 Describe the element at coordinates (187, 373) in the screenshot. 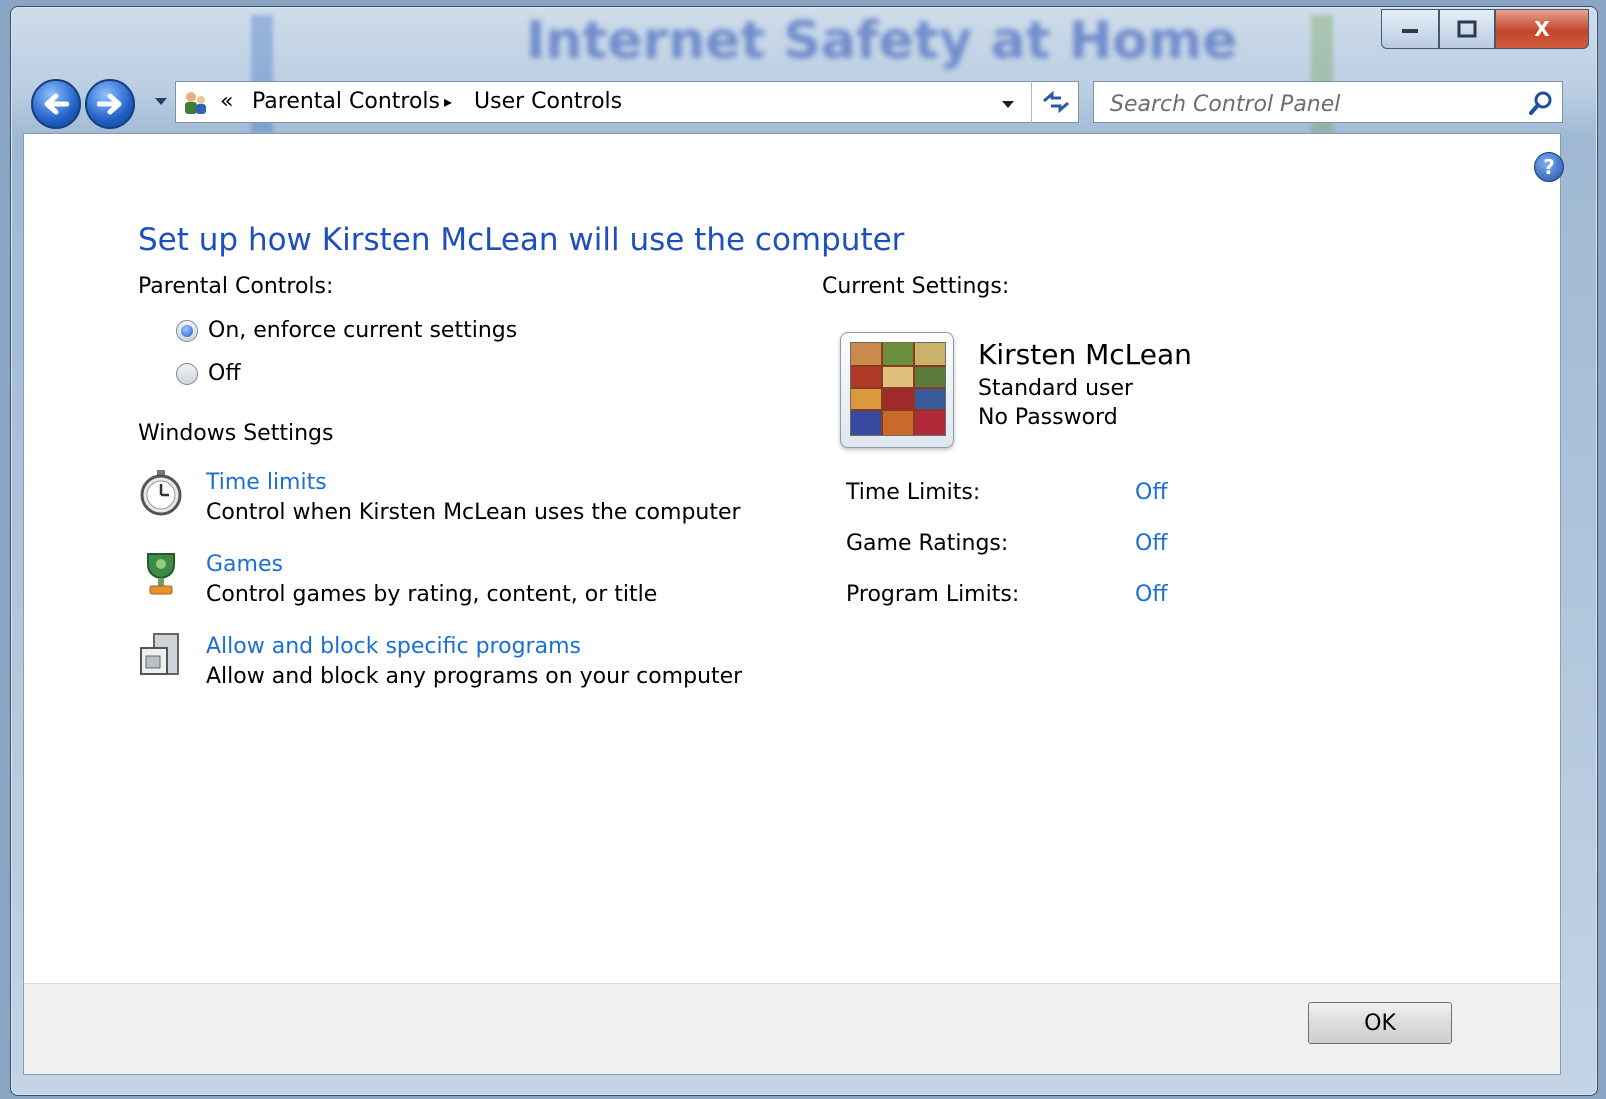

I see `radio-indicator` at that location.